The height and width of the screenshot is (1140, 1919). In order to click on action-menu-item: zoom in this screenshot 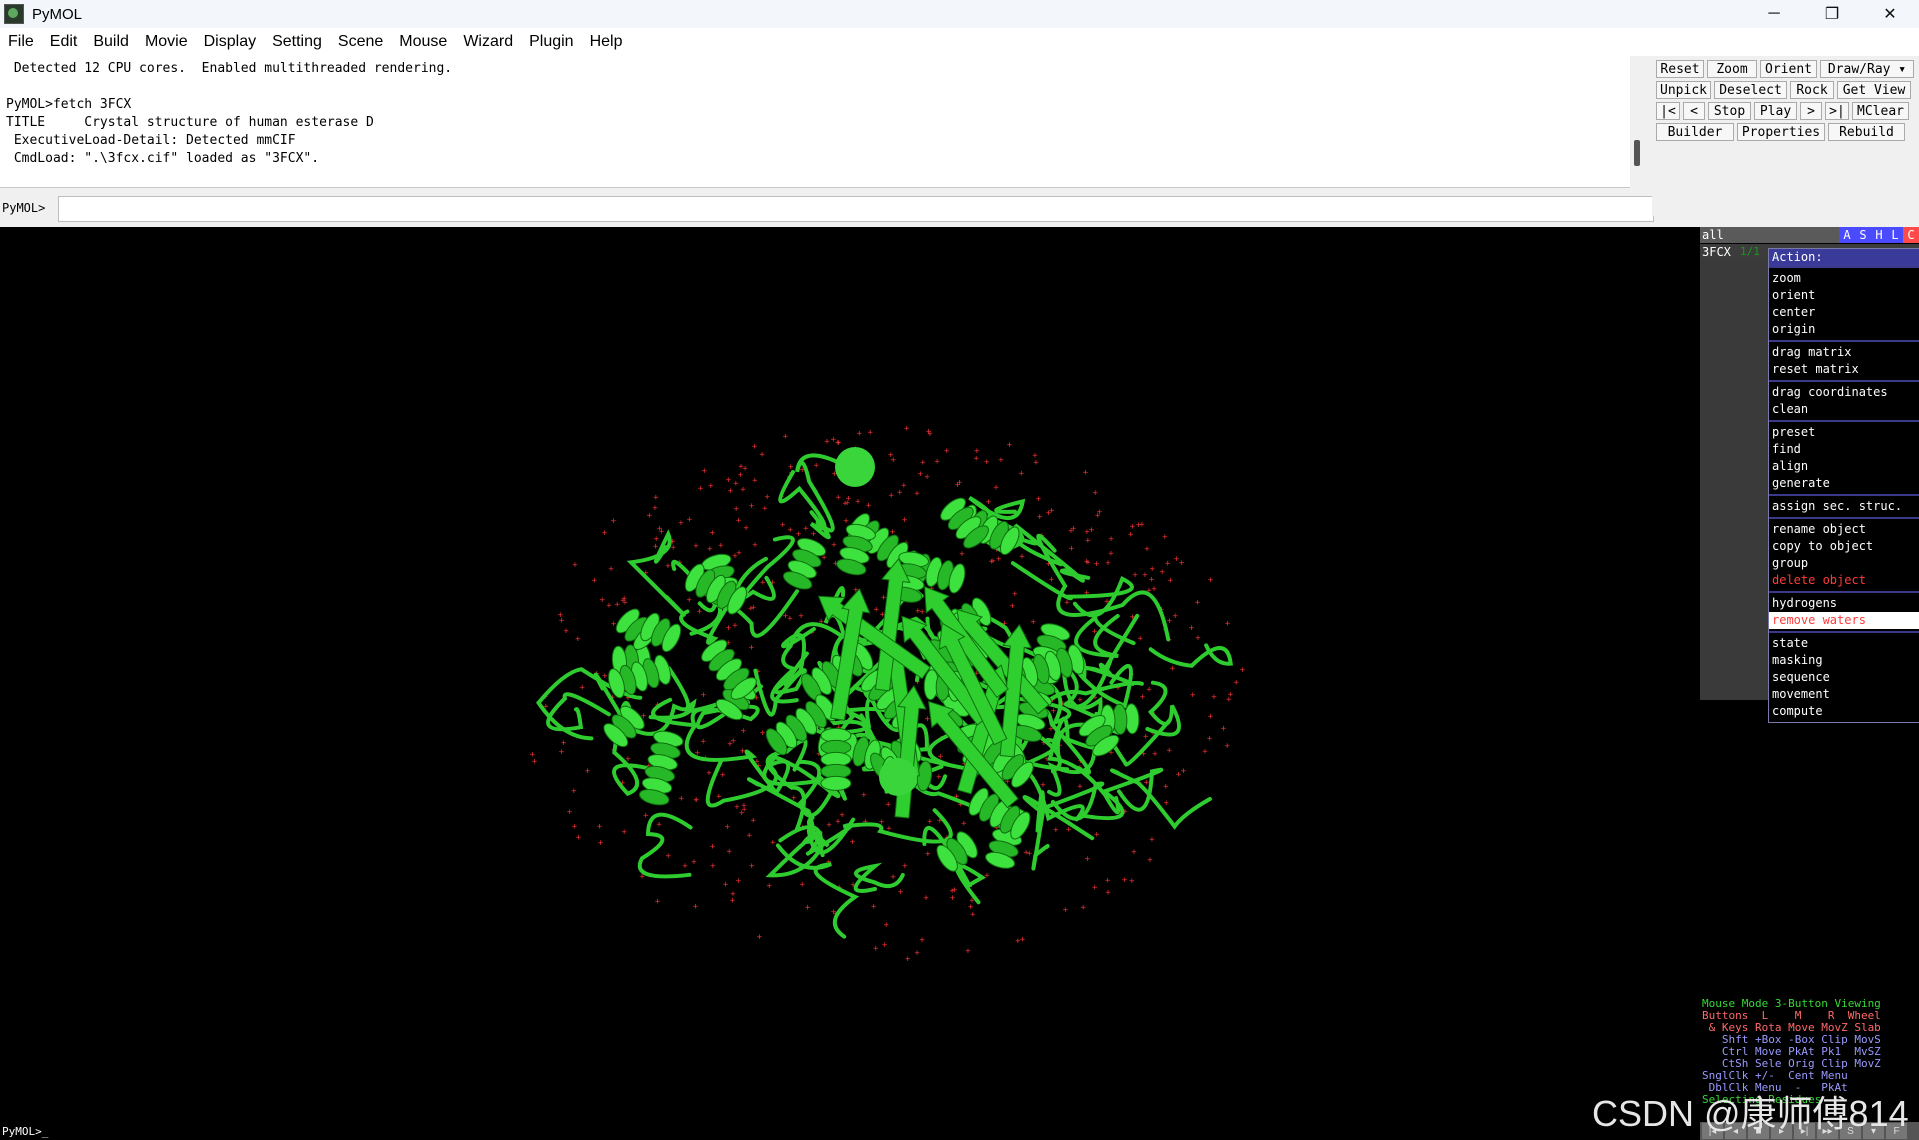, I will do `click(1844, 278)`.